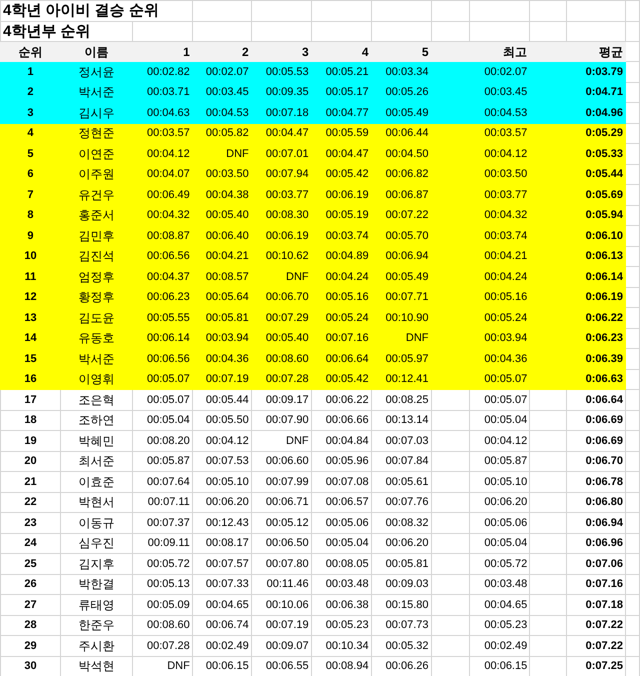  I want to click on rank-cell: 23, so click(30, 522).